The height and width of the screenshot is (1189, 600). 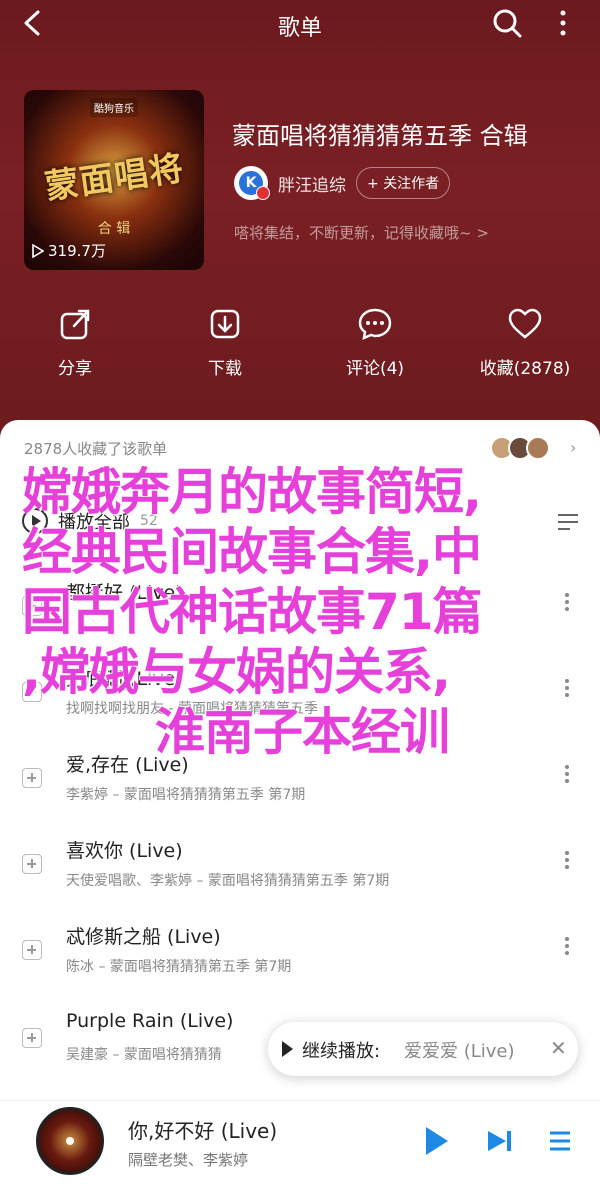 I want to click on playlist-cover: 酷狗音乐 蒙面唱将 合 辑 319.7万, so click(x=114, y=180).